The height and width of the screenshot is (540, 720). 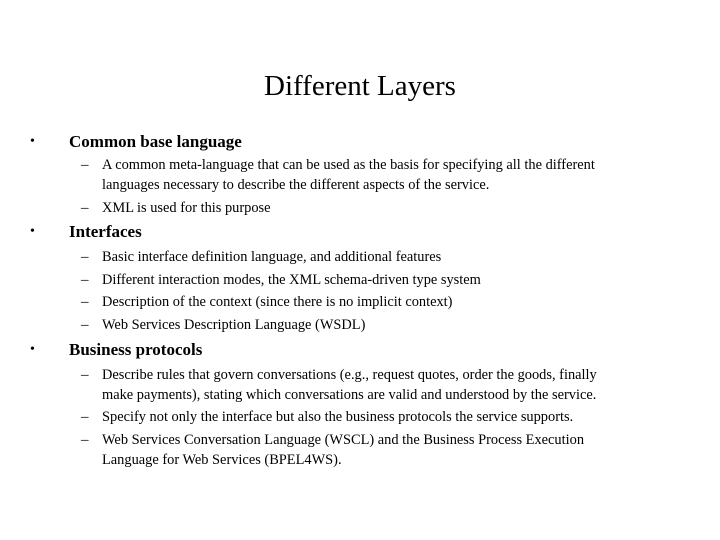 What do you see at coordinates (222, 460) in the screenshot?
I see `sub-item-line: Language for Web Services (BPEL4WS).` at bounding box center [222, 460].